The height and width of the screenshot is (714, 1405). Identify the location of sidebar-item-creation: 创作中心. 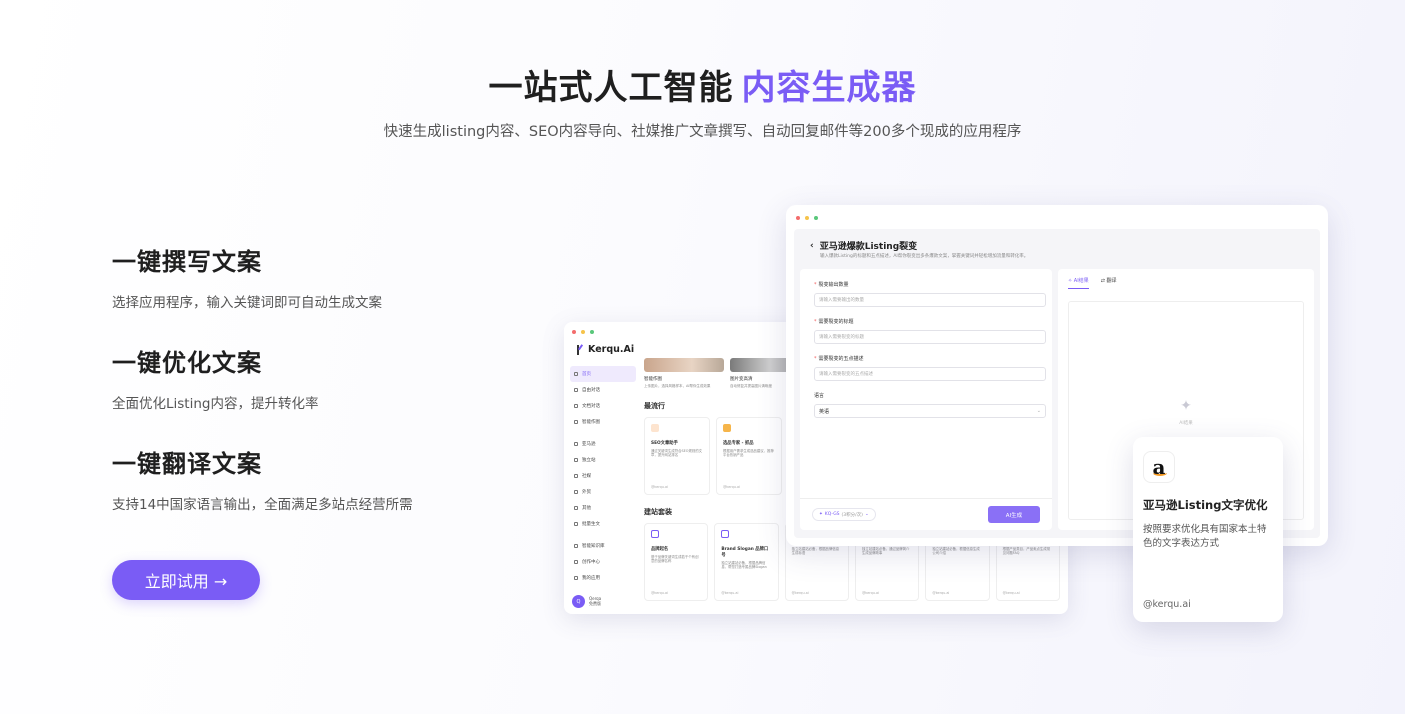
(603, 562).